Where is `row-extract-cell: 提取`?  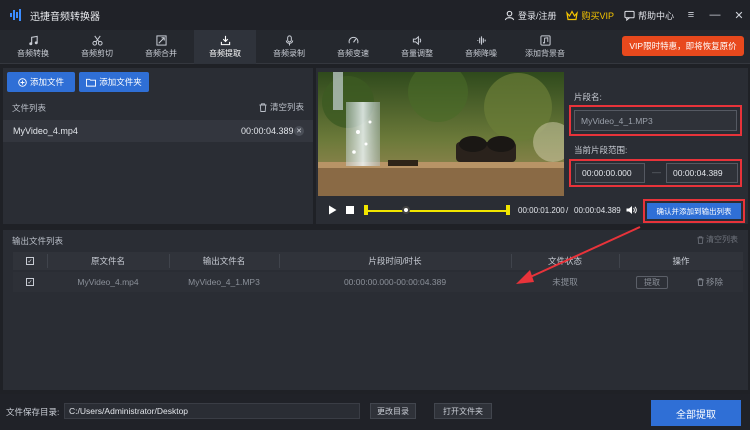 row-extract-cell: 提取 is located at coordinates (652, 282).